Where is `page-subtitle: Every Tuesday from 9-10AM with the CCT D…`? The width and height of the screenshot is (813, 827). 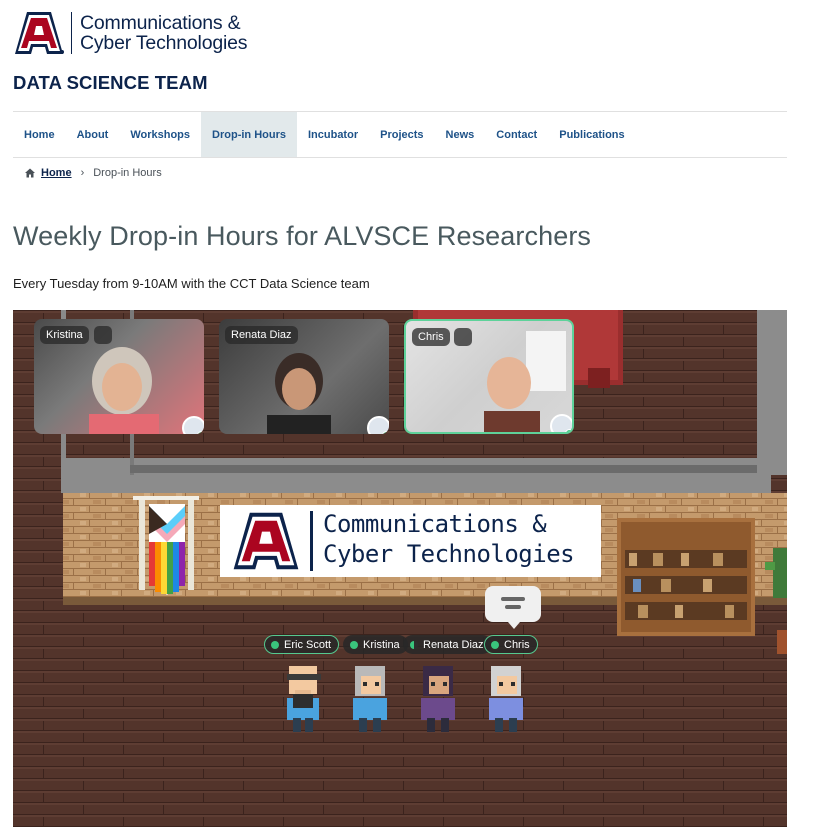
page-subtitle: Every Tuesday from 9-10AM with the CCT D… is located at coordinates (191, 283).